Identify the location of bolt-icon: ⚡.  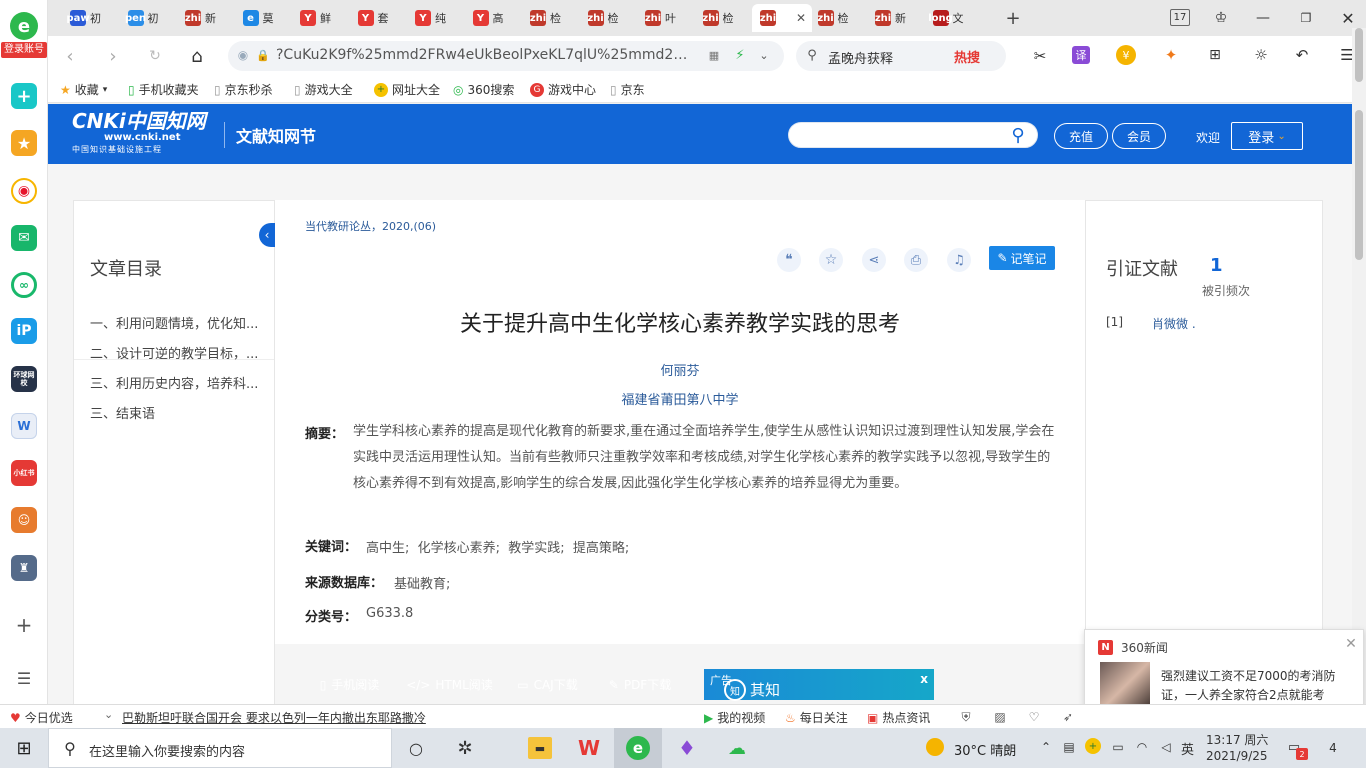
(740, 55).